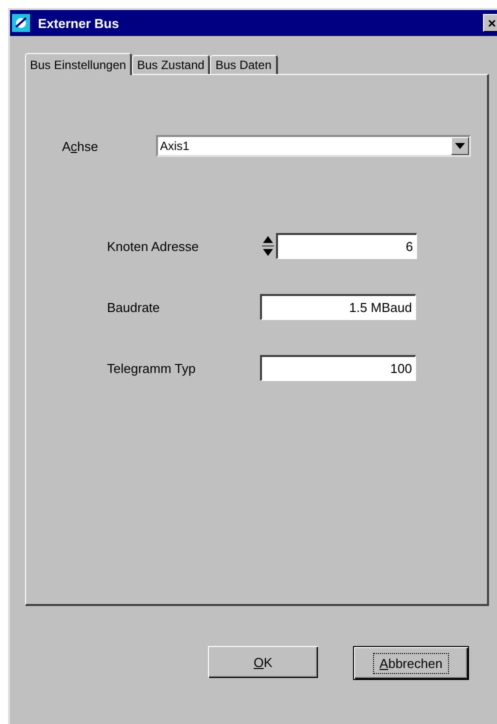 The image size is (497, 724). What do you see at coordinates (244, 64) in the screenshot?
I see `tab: Bus Daten` at bounding box center [244, 64].